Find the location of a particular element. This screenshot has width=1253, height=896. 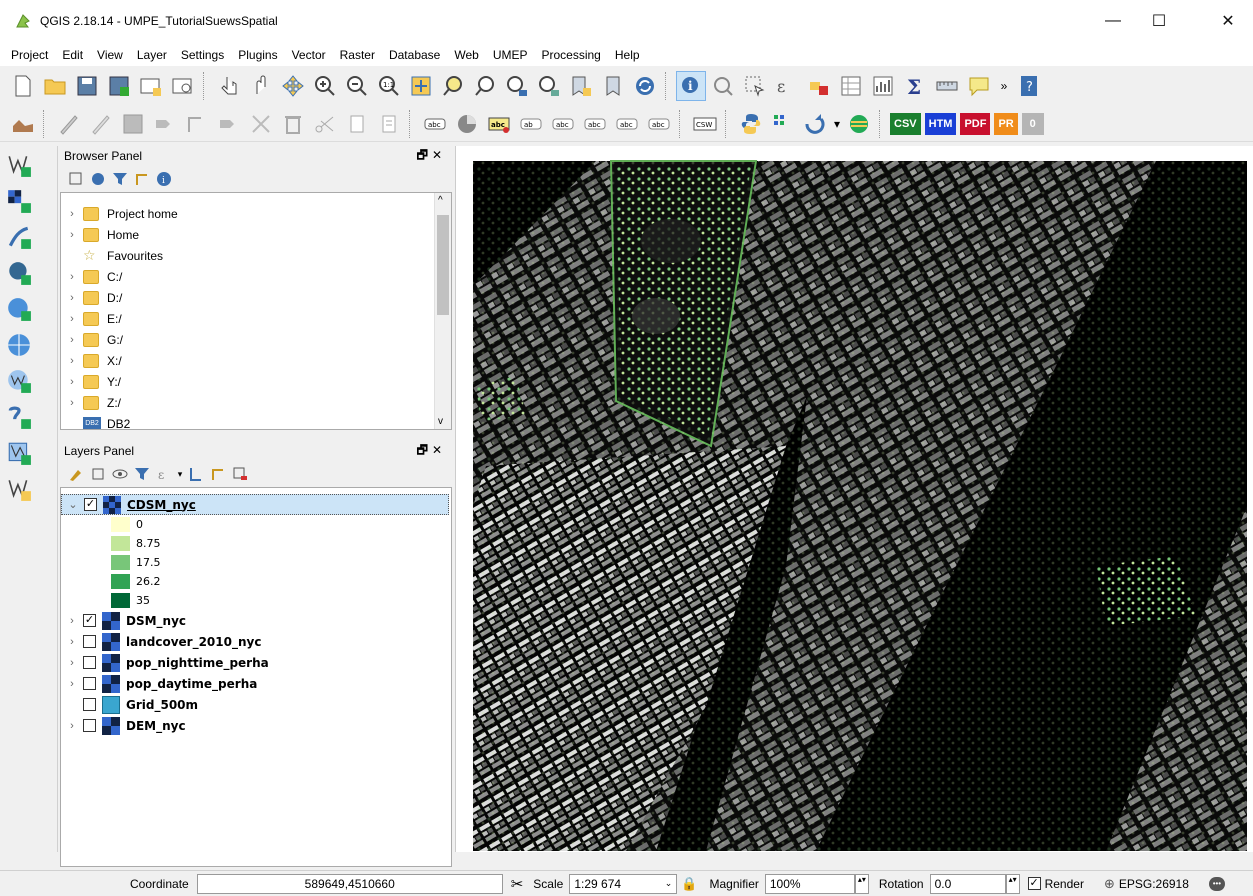

browser-item-home: › Home is located at coordinates (256, 234).